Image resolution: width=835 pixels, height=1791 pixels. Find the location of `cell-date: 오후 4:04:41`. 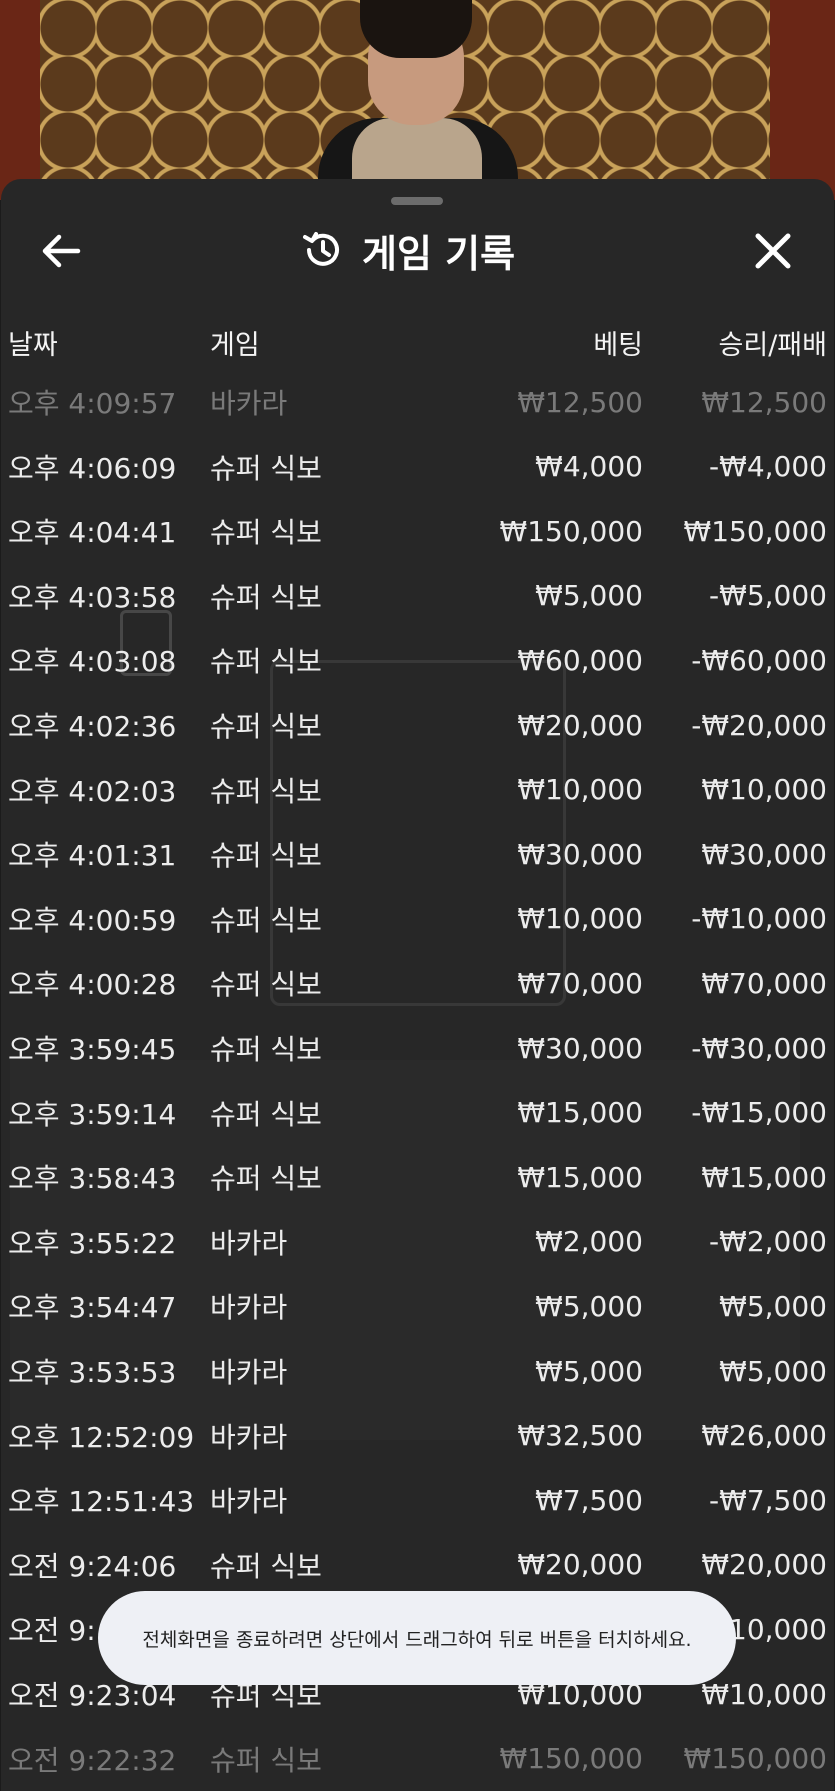

cell-date: 오후 4:04:41 is located at coordinates (92, 533).